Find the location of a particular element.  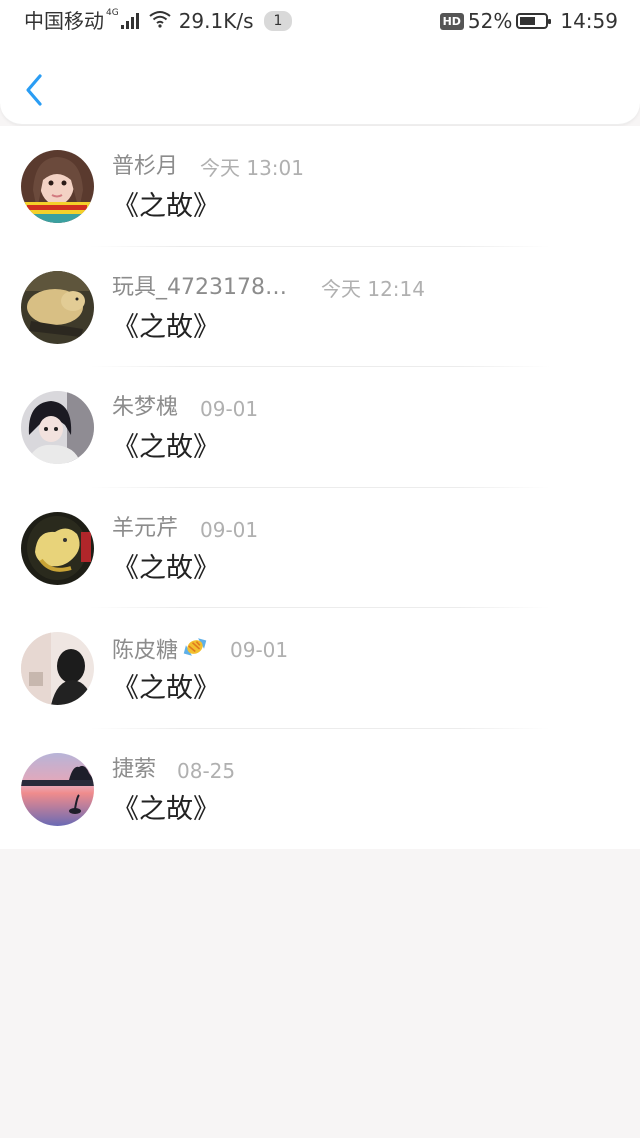

battery-percent: 52% is located at coordinates (490, 21).